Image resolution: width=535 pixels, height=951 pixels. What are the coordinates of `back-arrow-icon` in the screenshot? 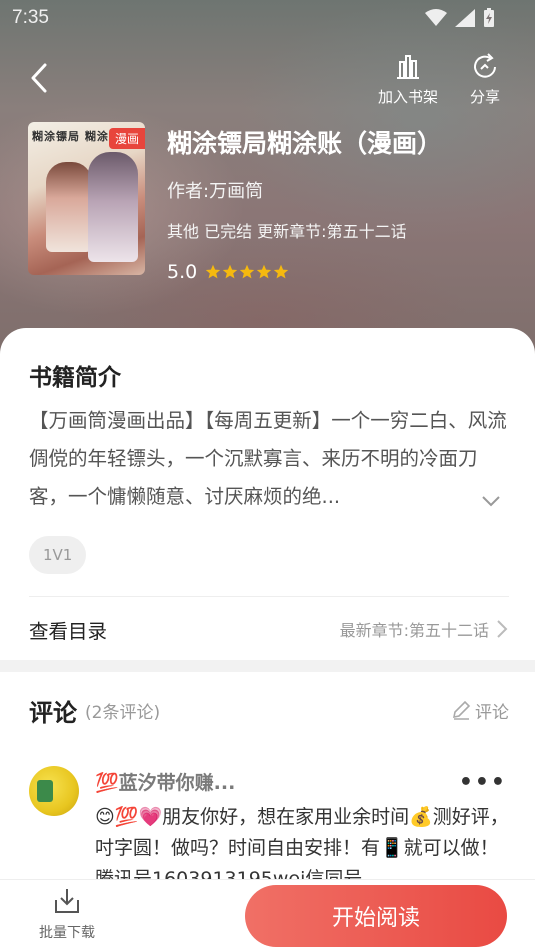 It's located at (39, 78).